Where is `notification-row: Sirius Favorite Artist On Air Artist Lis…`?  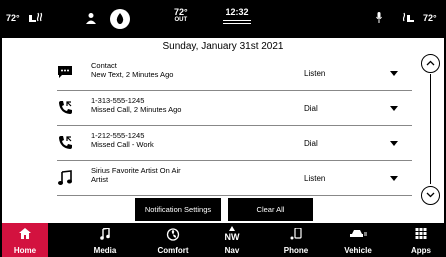 notification-row: Sirius Favorite Artist On Air Artist Lis… is located at coordinates (234, 179).